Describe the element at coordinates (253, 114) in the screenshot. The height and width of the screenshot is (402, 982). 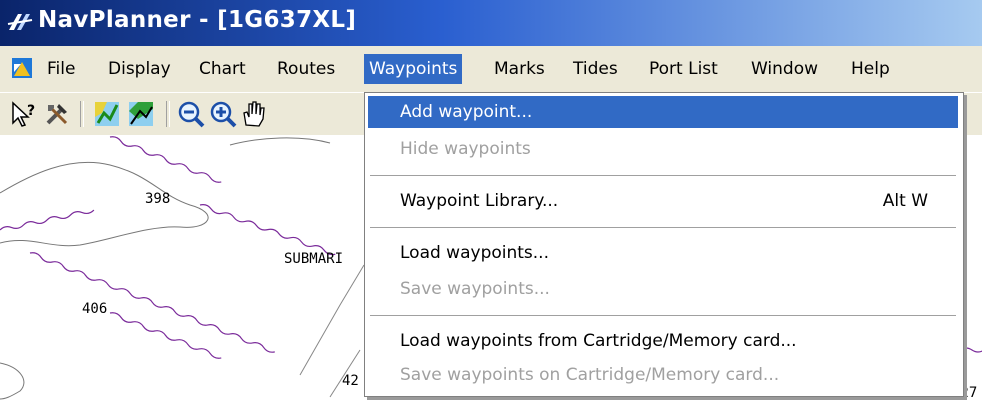
I see `pan-hand-icon` at that location.